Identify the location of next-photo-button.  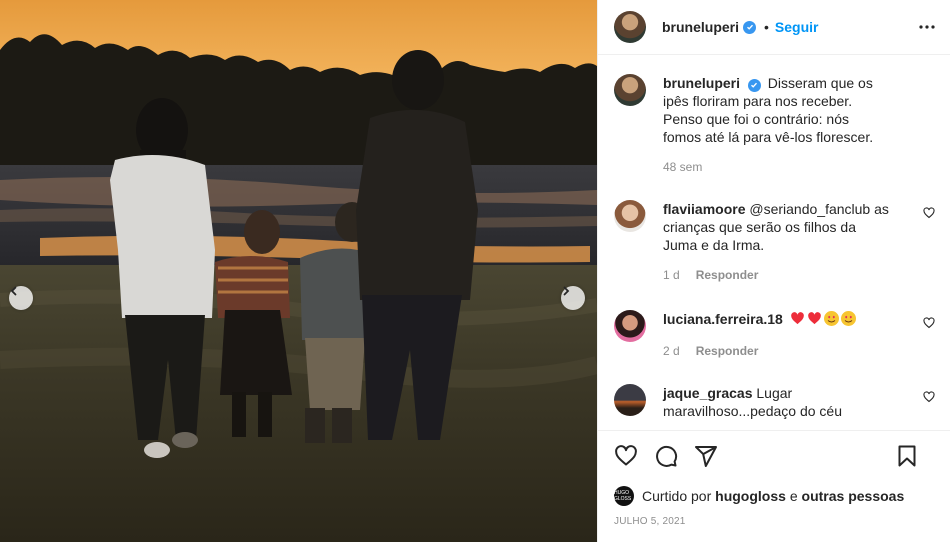
(573, 298).